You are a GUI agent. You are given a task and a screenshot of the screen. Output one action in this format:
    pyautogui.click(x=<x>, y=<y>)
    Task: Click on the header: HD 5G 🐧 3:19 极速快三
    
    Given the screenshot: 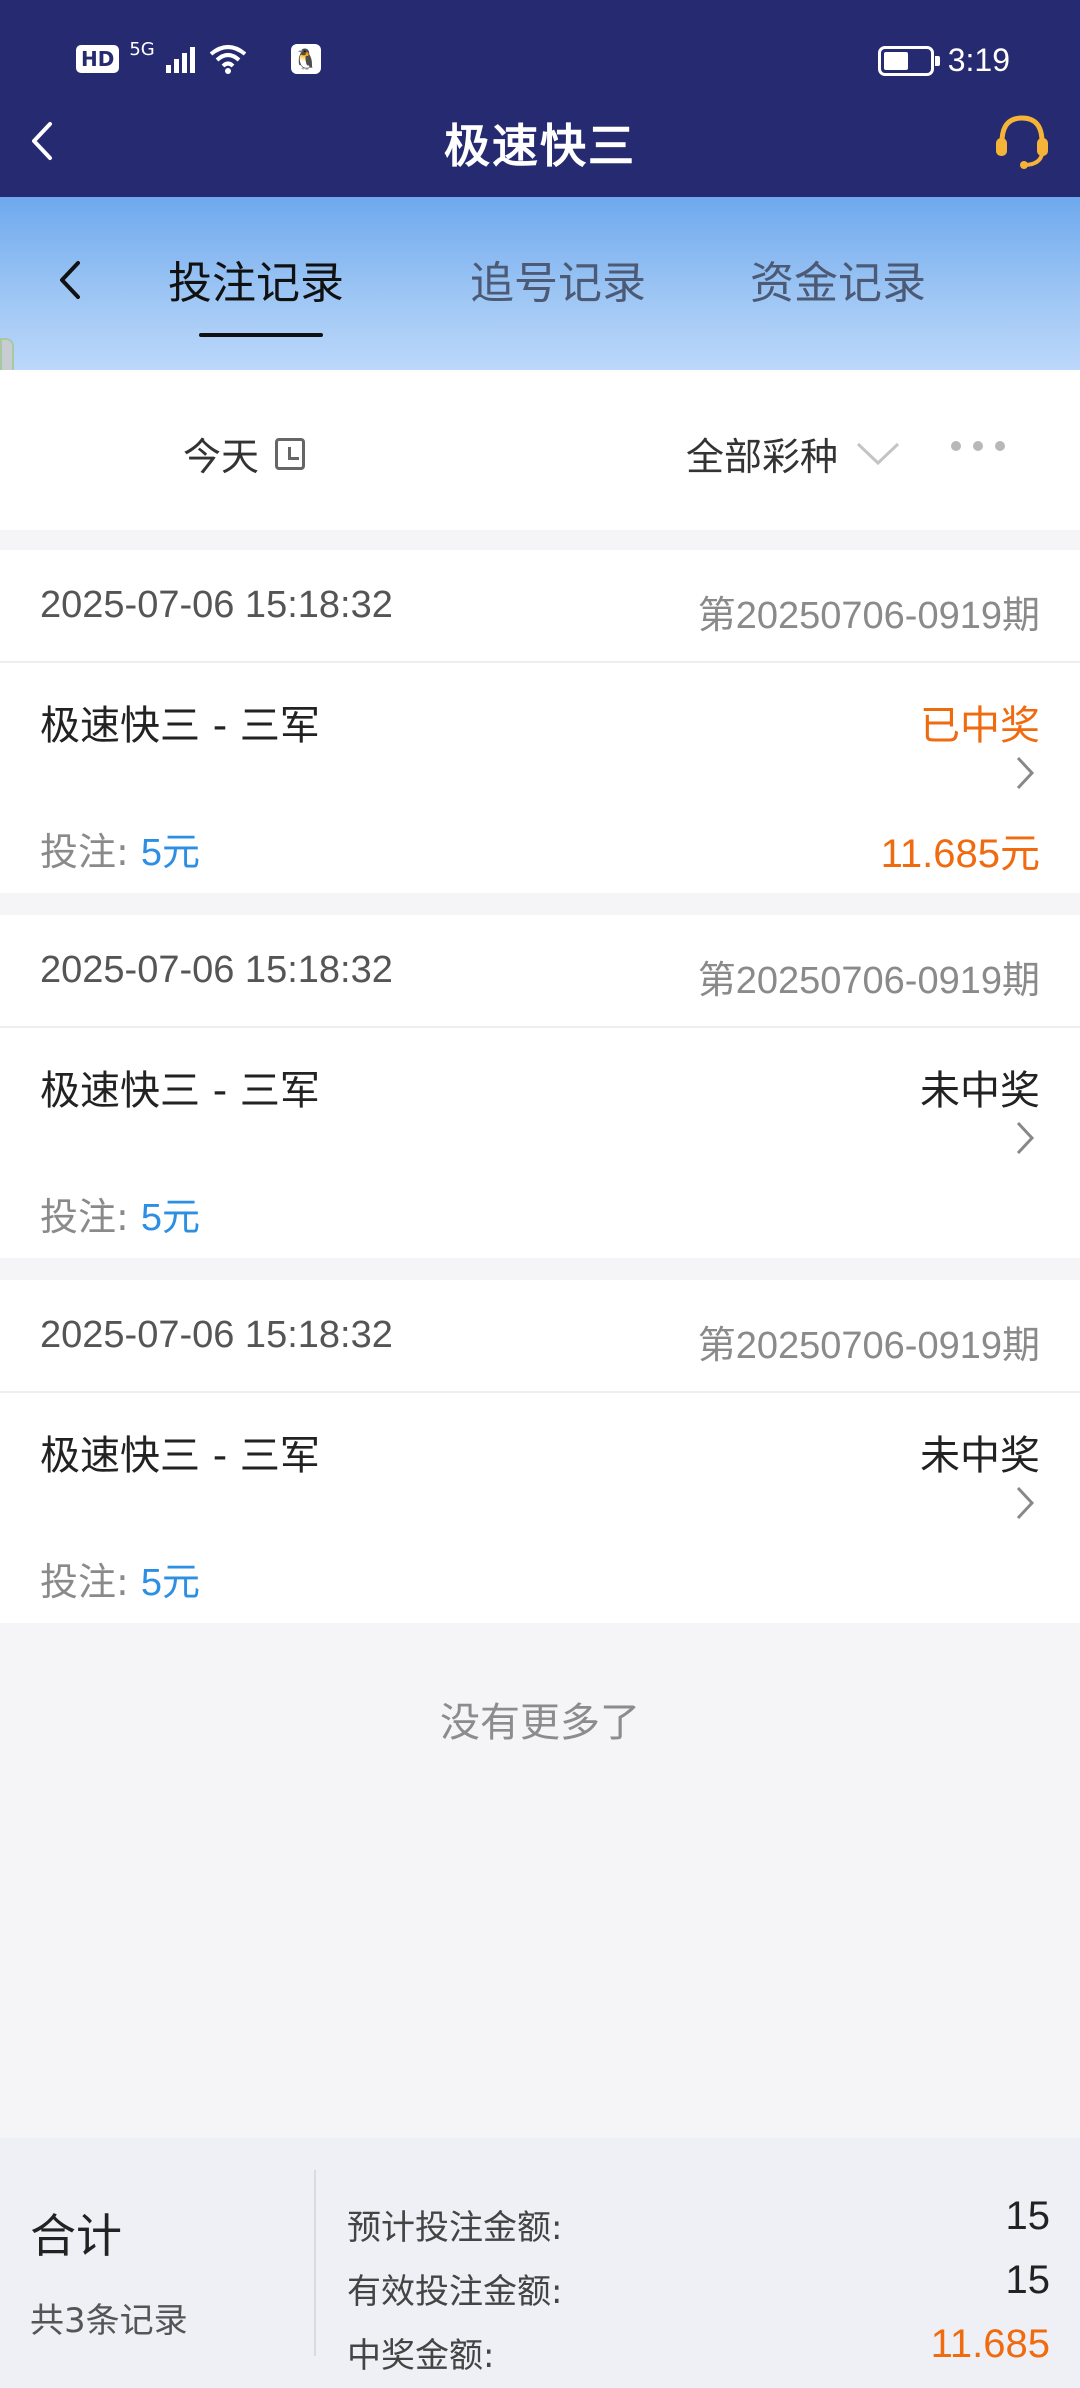 What is the action you would take?
    pyautogui.click(x=540, y=98)
    